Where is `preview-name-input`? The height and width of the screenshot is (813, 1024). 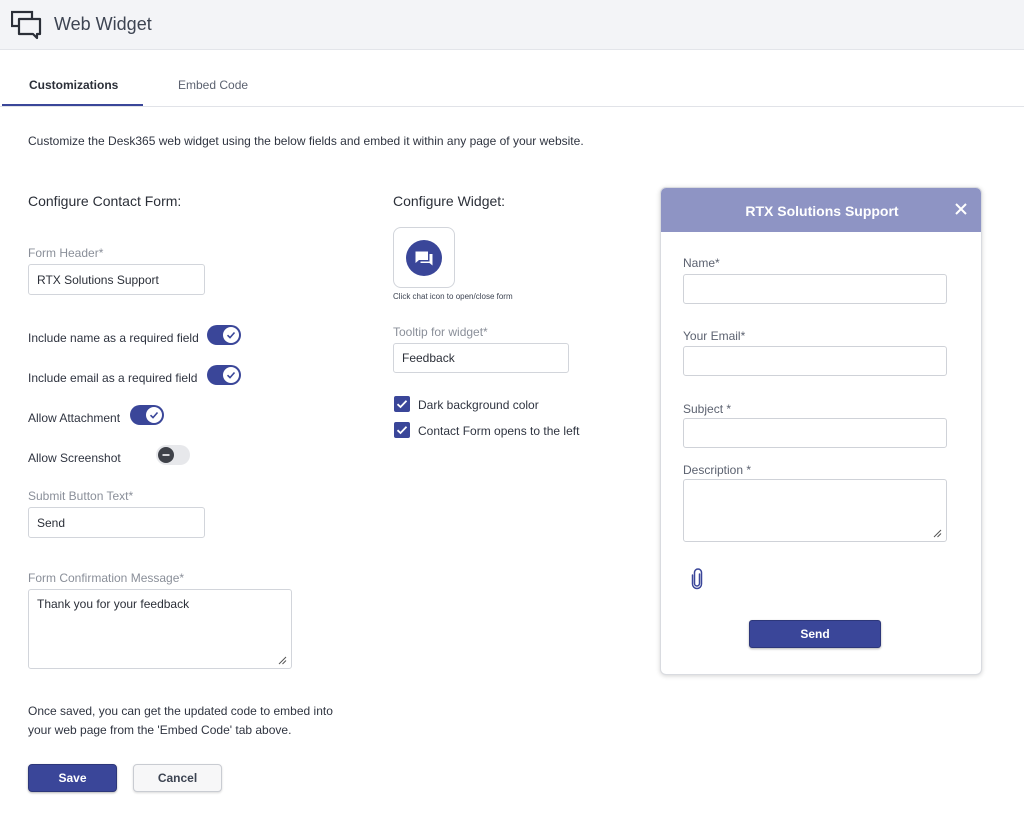
preview-name-input is located at coordinates (815, 289).